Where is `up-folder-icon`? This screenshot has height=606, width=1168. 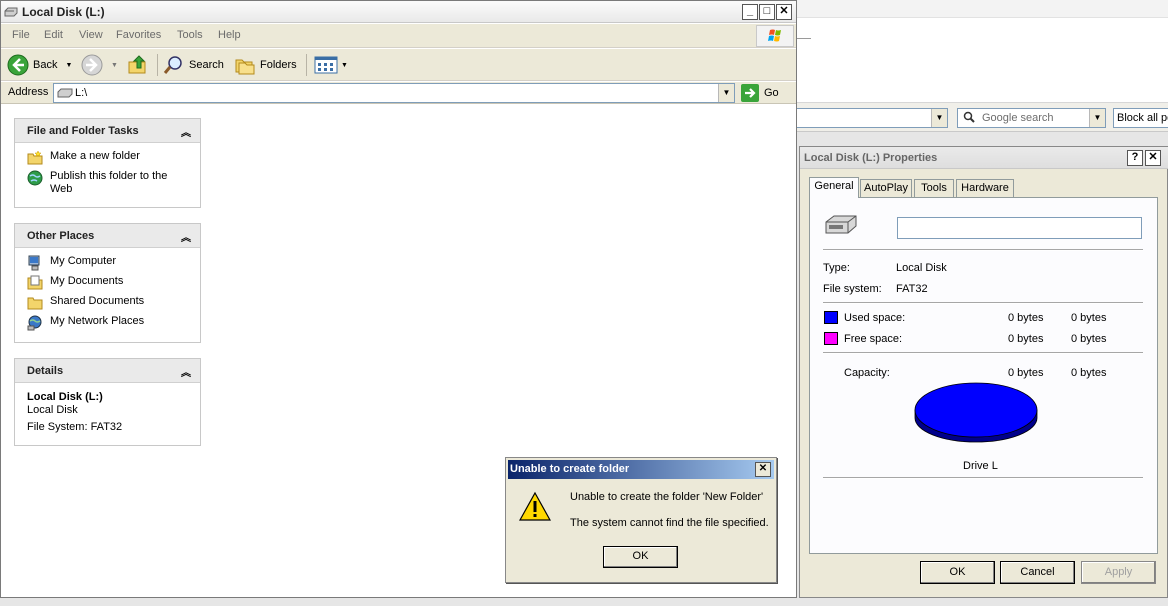
up-folder-icon is located at coordinates (137, 64).